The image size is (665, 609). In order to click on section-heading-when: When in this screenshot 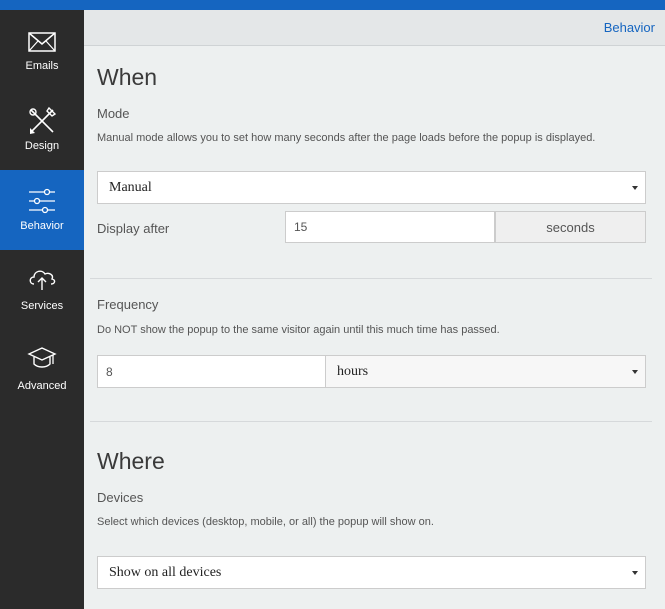, I will do `click(127, 77)`.